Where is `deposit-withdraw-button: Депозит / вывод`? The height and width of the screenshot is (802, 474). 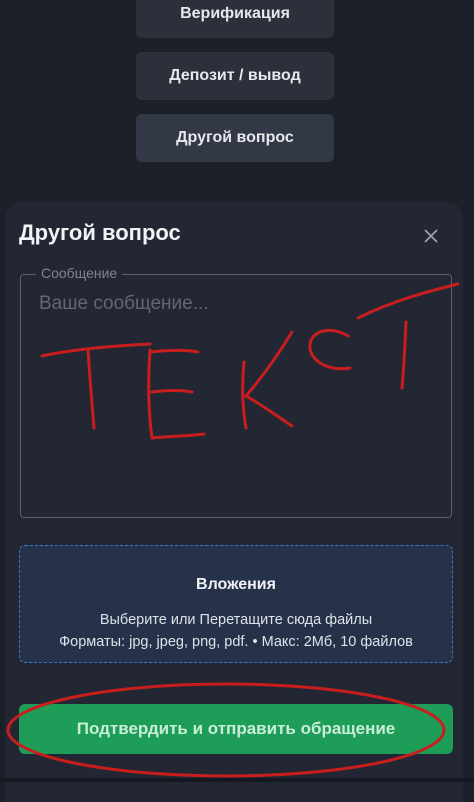 deposit-withdraw-button: Депозит / вывод is located at coordinates (235, 76).